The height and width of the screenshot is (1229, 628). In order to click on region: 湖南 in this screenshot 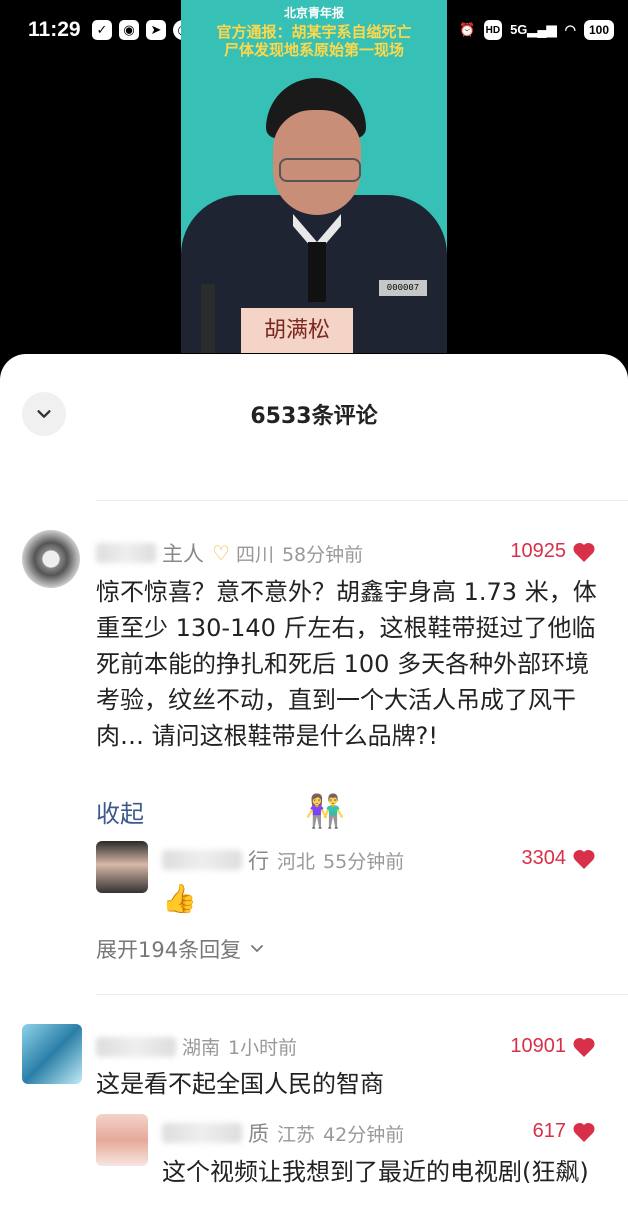, I will do `click(201, 1048)`.